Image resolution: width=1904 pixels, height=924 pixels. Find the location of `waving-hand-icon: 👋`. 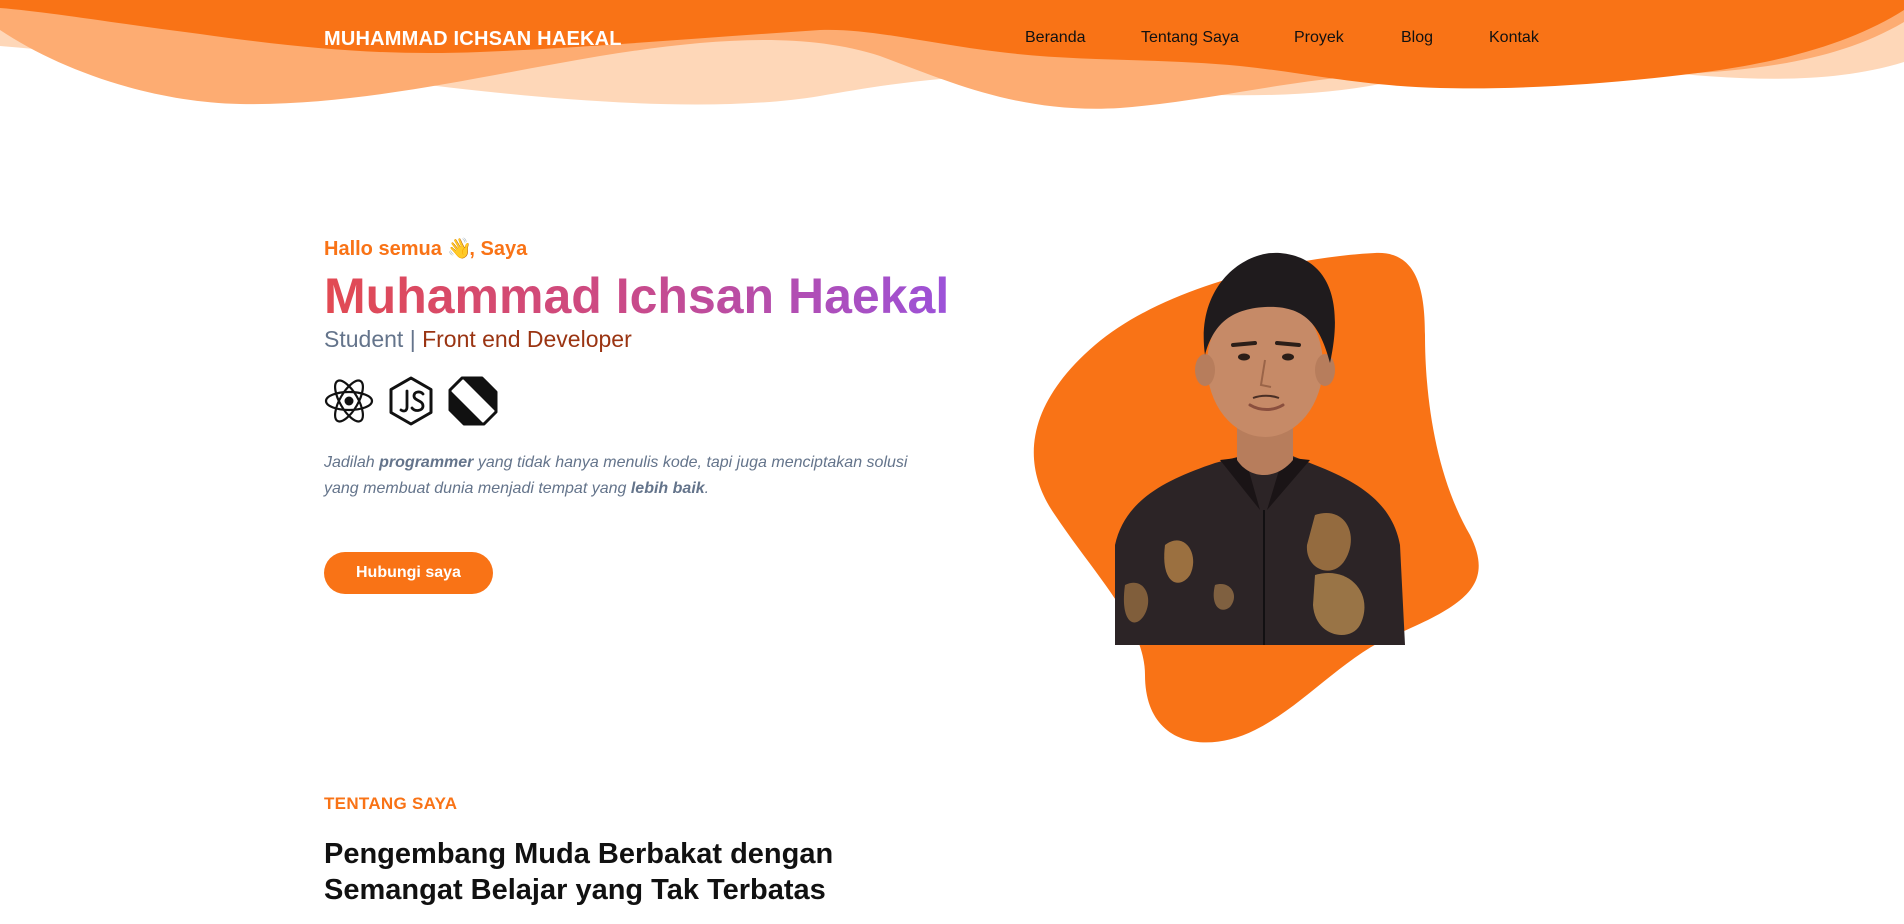

waving-hand-icon: 👋 is located at coordinates (460, 249).